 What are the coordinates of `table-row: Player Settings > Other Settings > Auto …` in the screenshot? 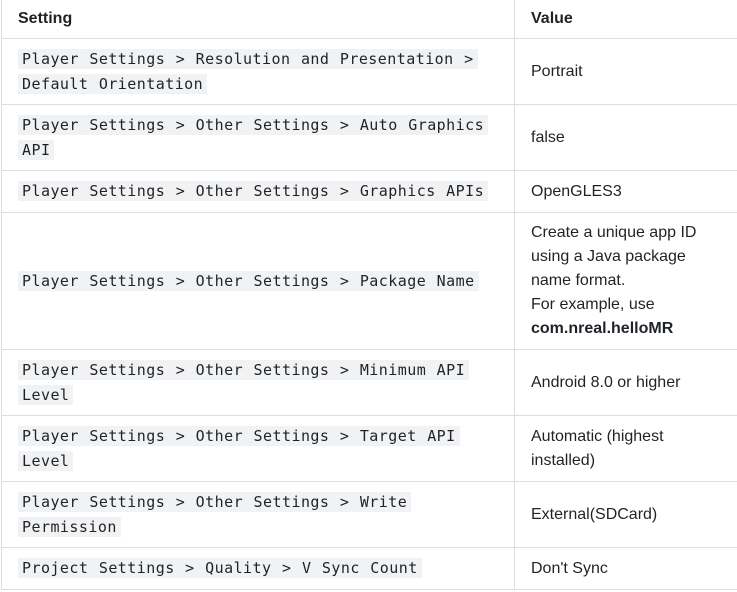 It's located at (369, 137).